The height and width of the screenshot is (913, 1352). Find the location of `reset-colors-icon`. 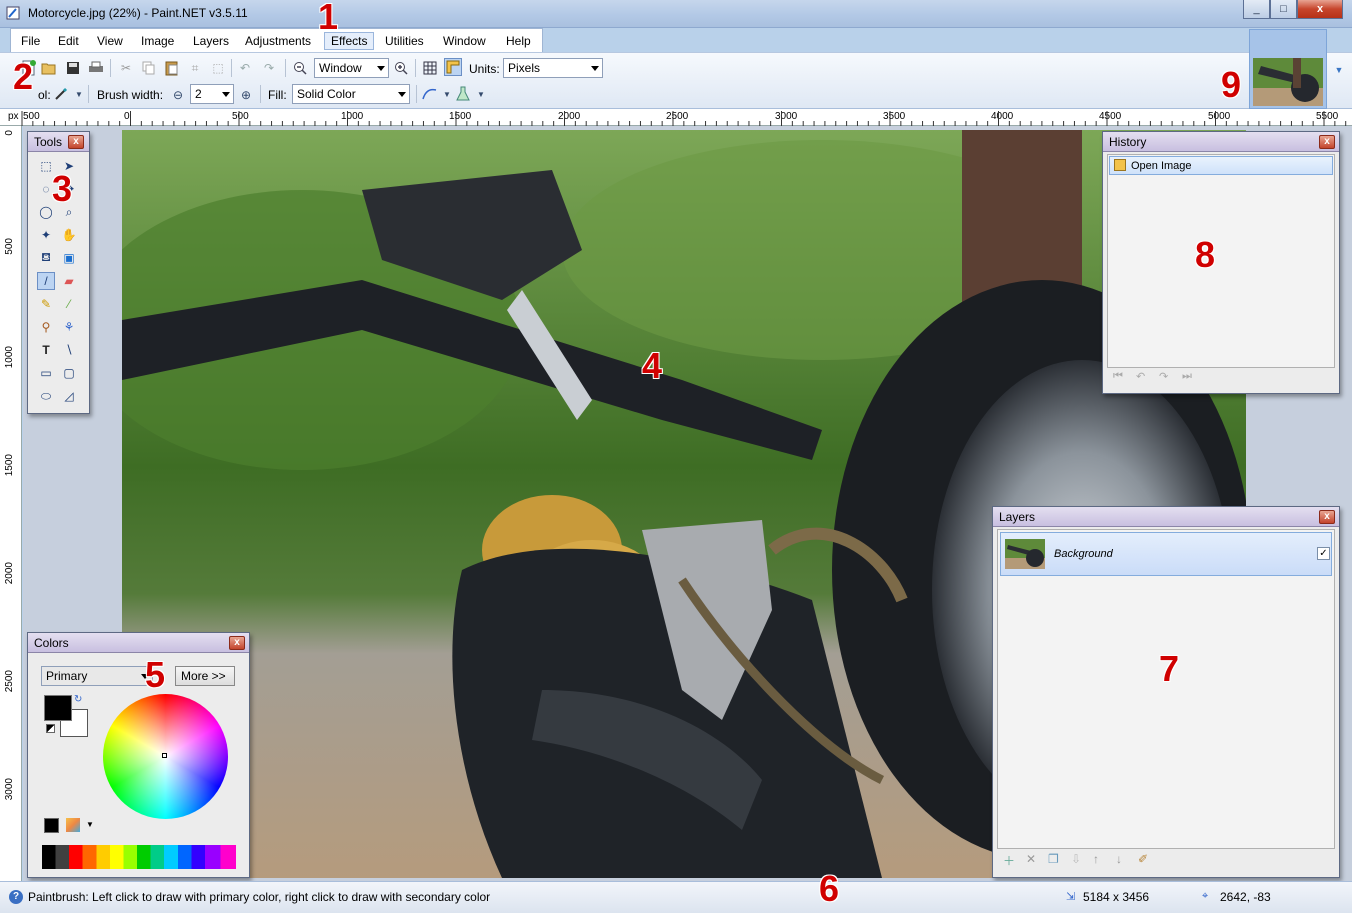

reset-colors-icon is located at coordinates (50, 728).